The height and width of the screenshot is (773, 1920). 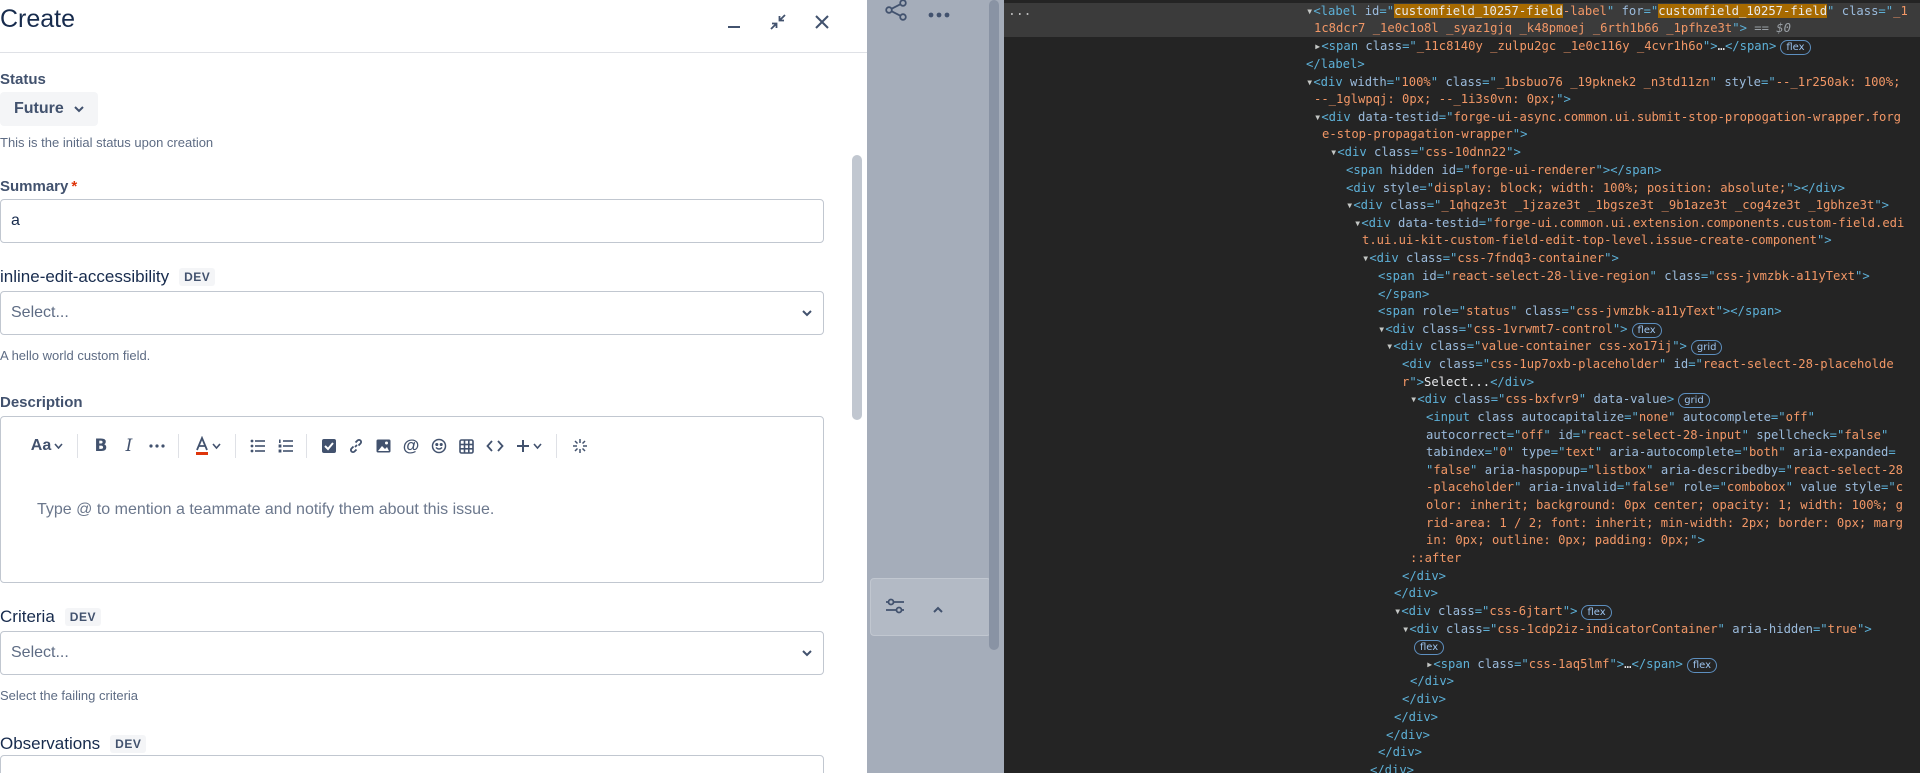 I want to click on share-button, so click(x=896, y=13).